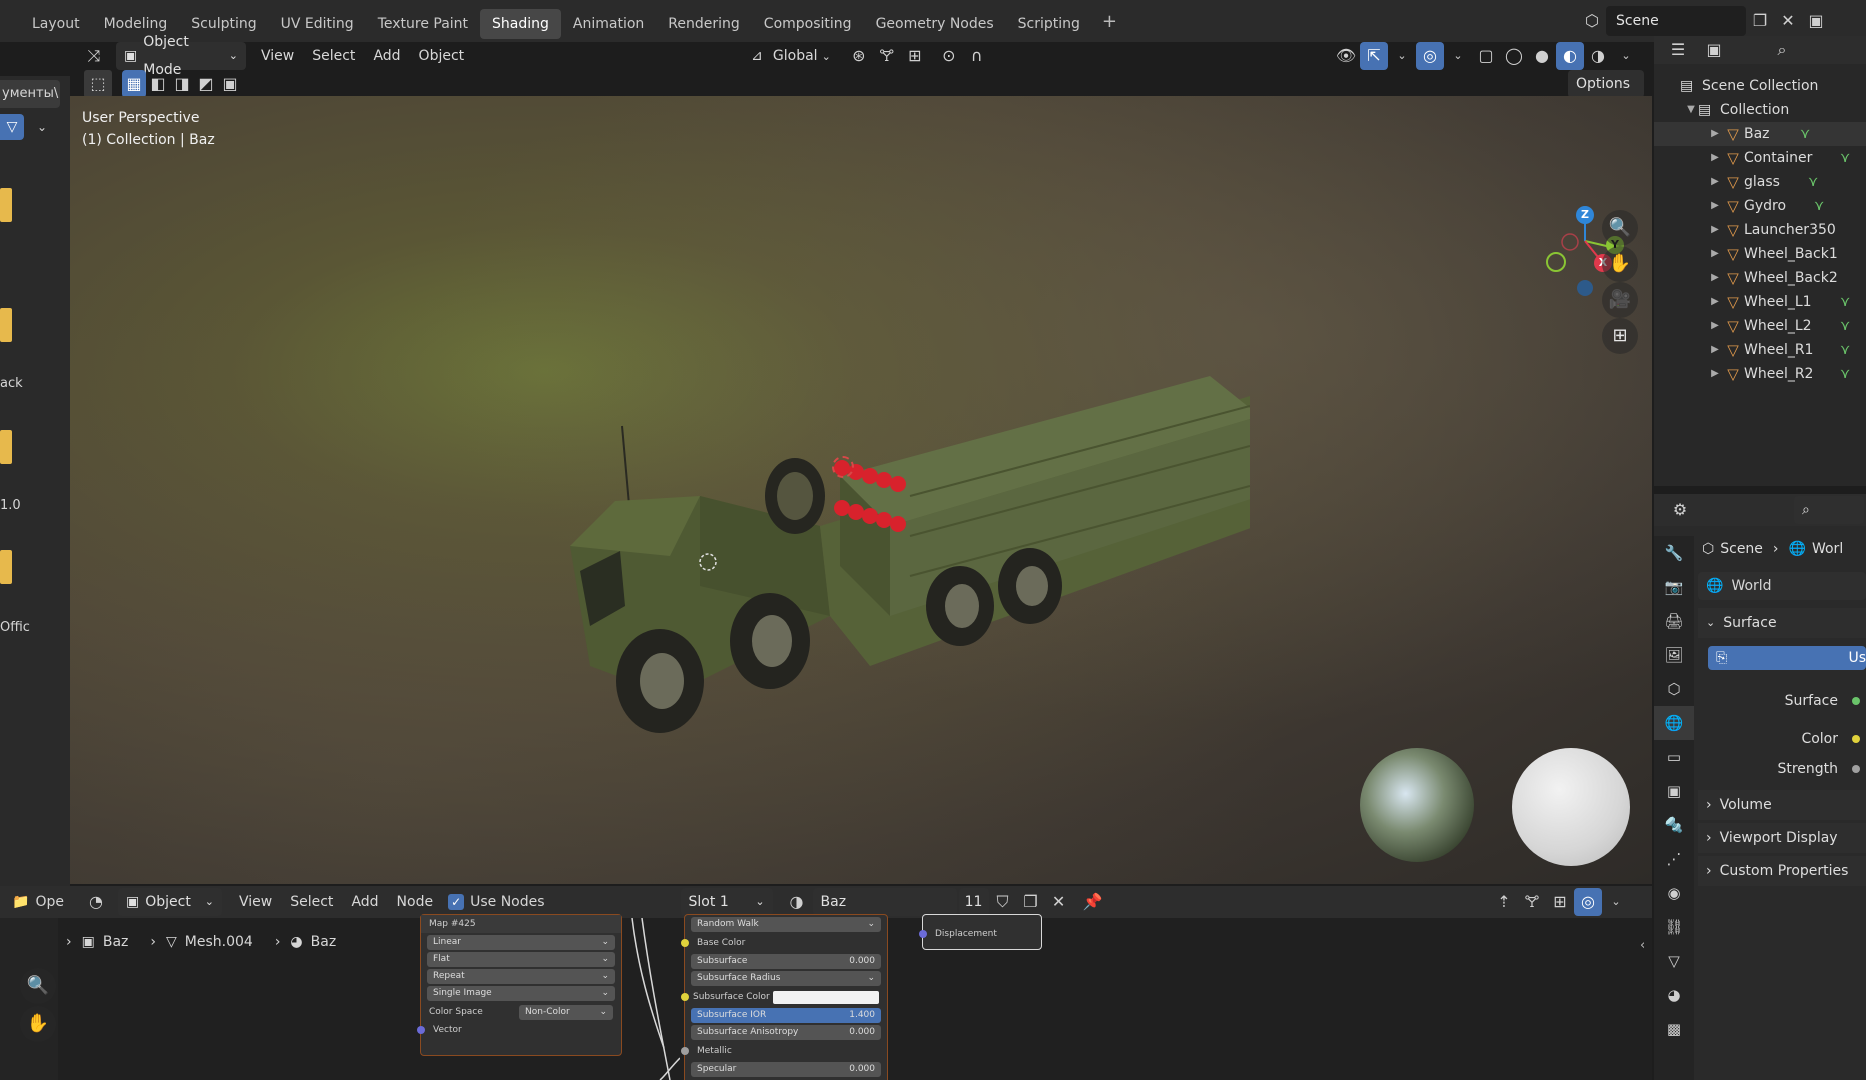 The height and width of the screenshot is (1080, 1866). I want to click on duplicate-material-icon: ❐, so click(1031, 902).